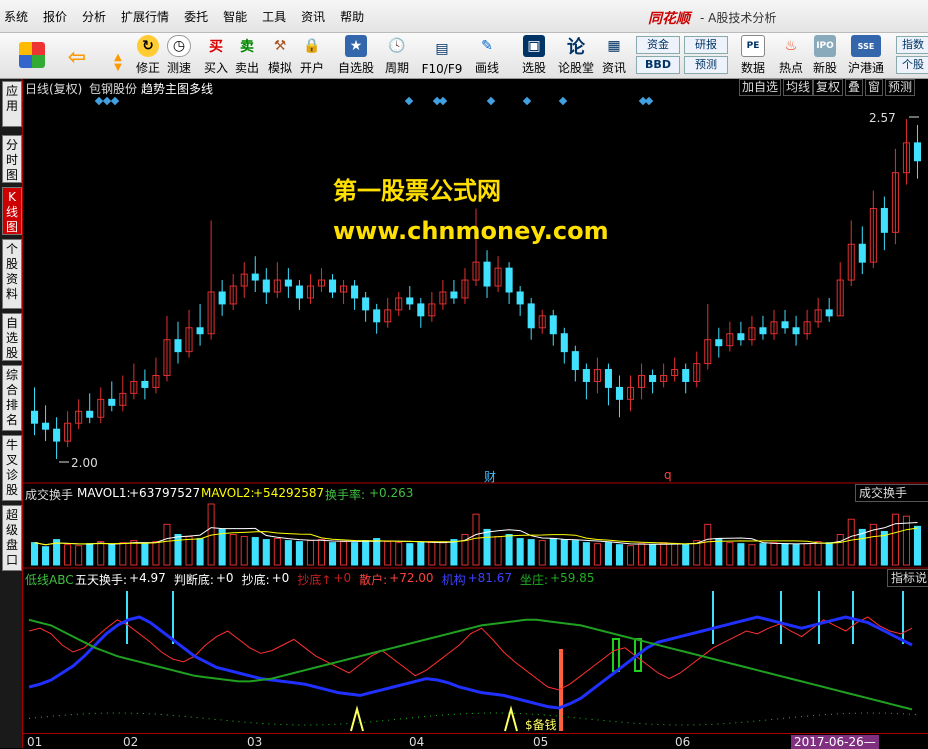 This screenshot has height=749, width=928. Describe the element at coordinates (738, 18) in the screenshot. I see `window-subtitle: - A股技术分析` at that location.